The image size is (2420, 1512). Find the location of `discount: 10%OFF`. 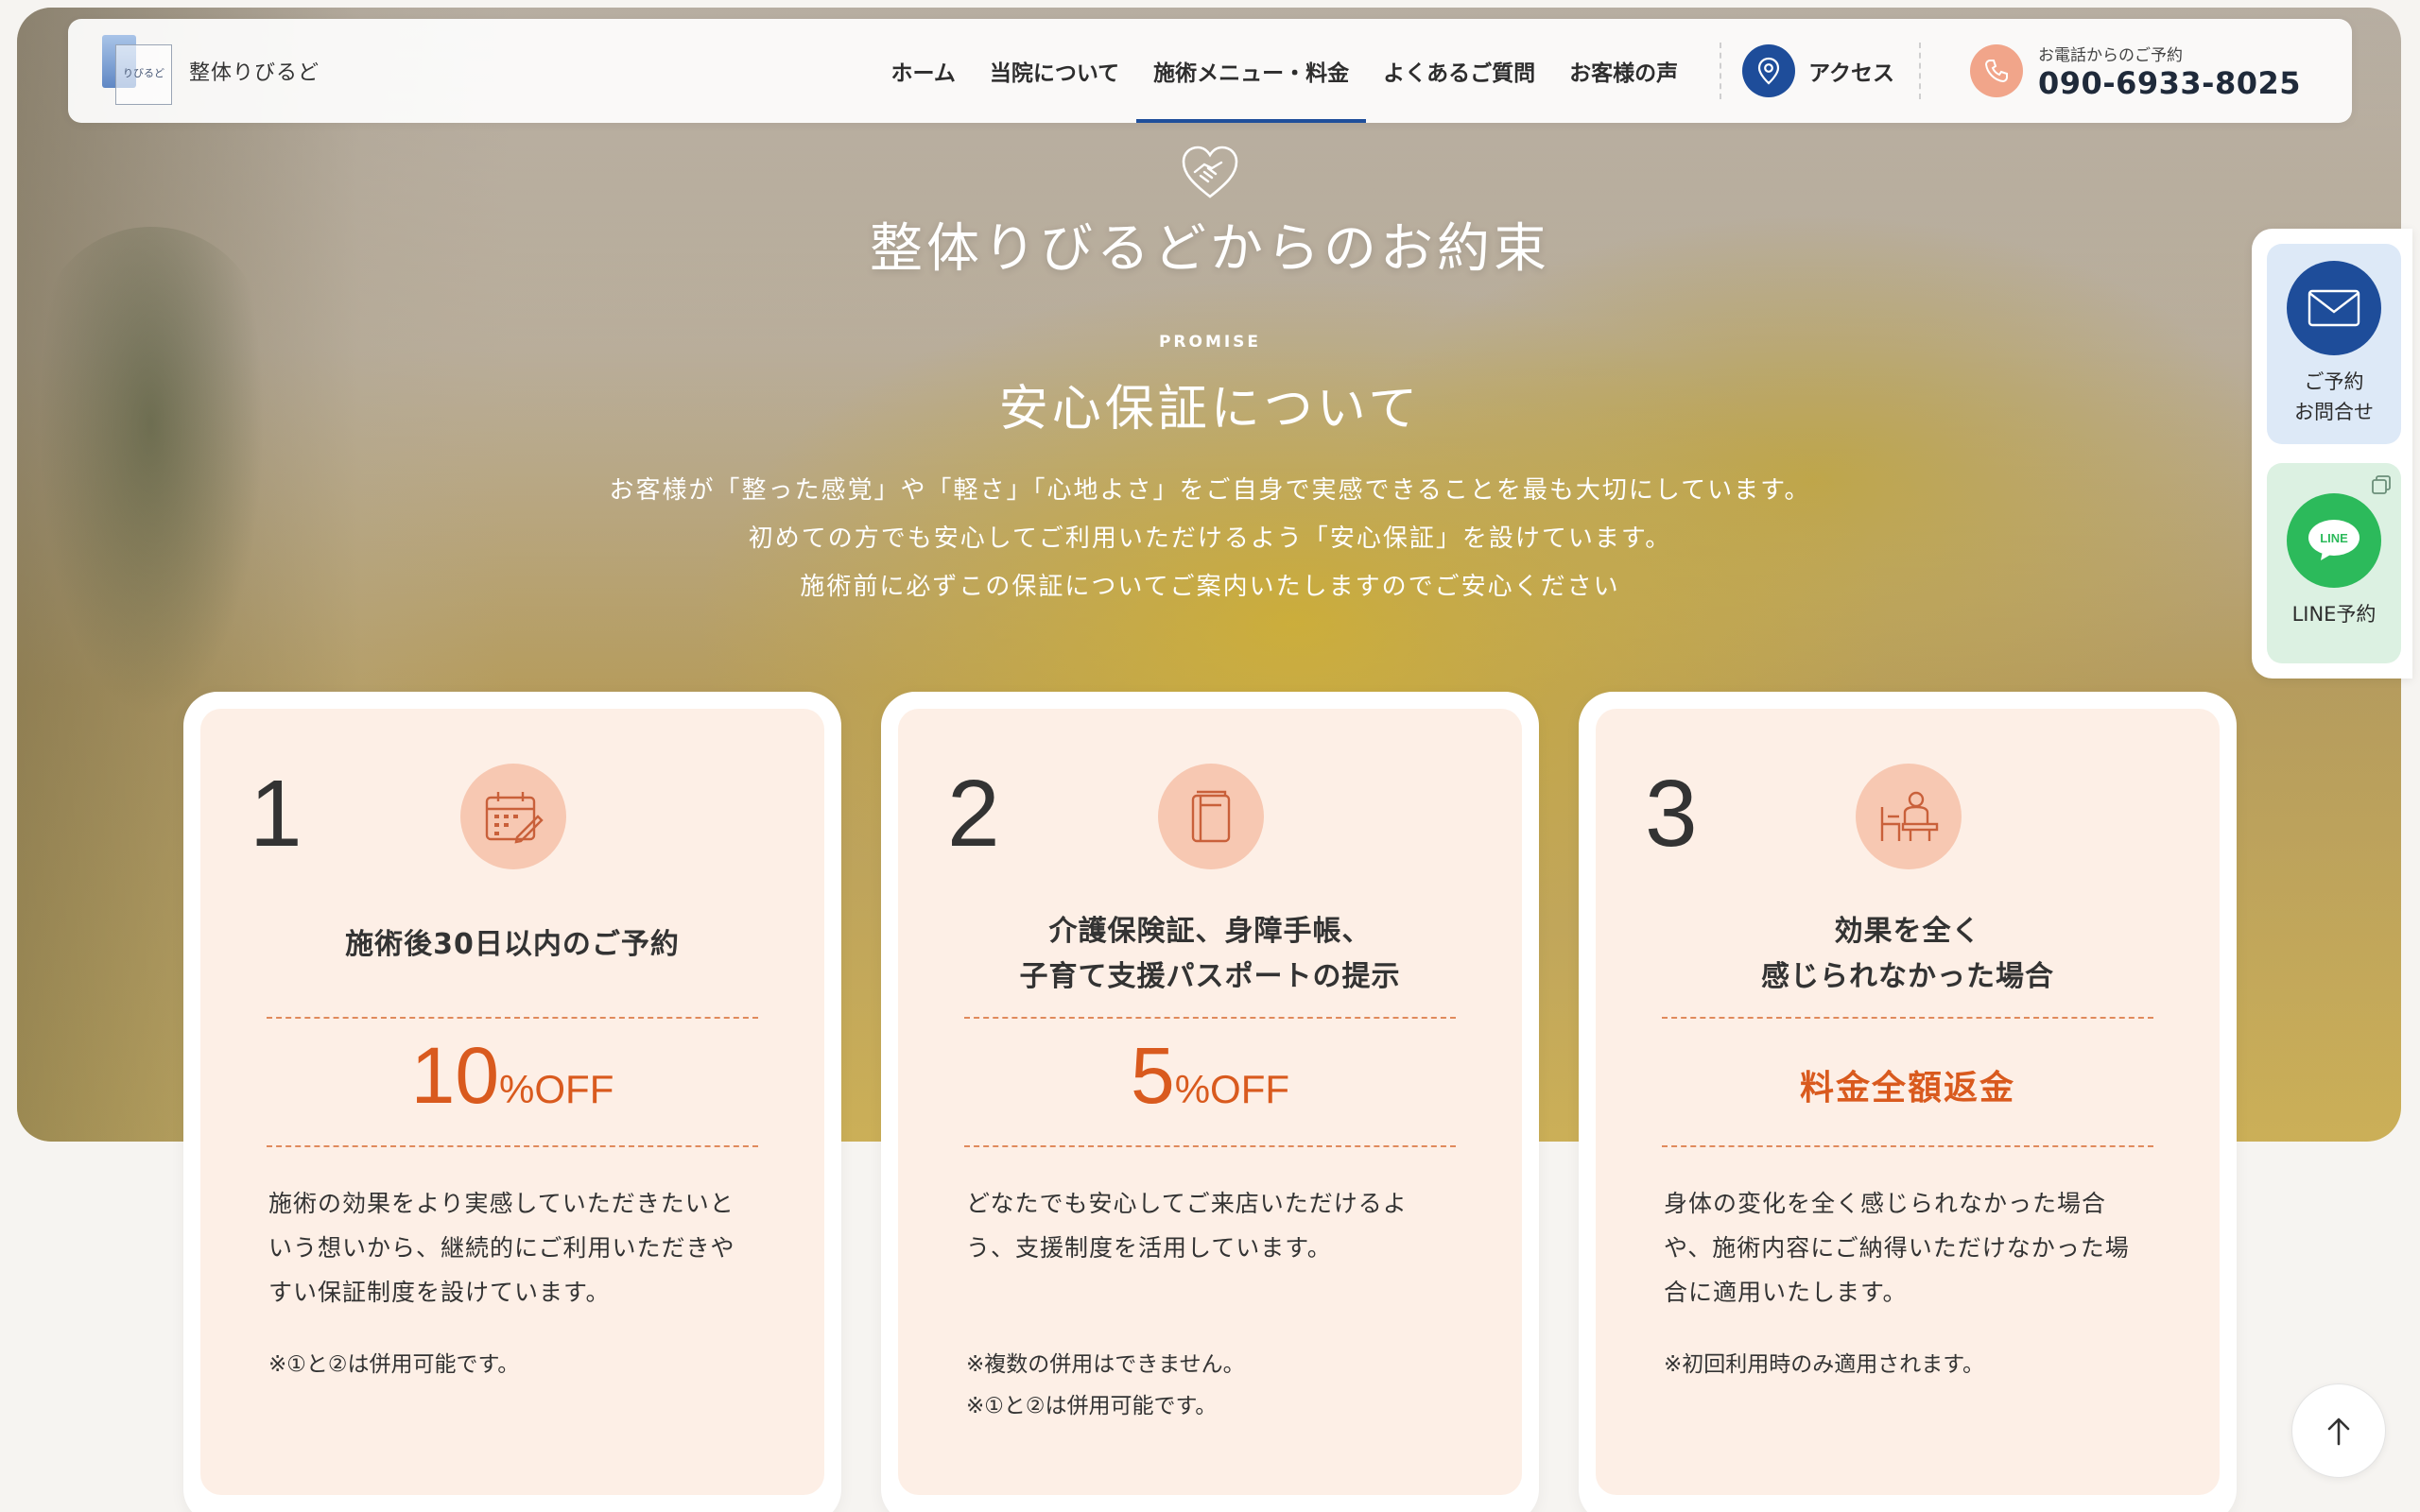

discount: 10%OFF is located at coordinates (512, 1076).